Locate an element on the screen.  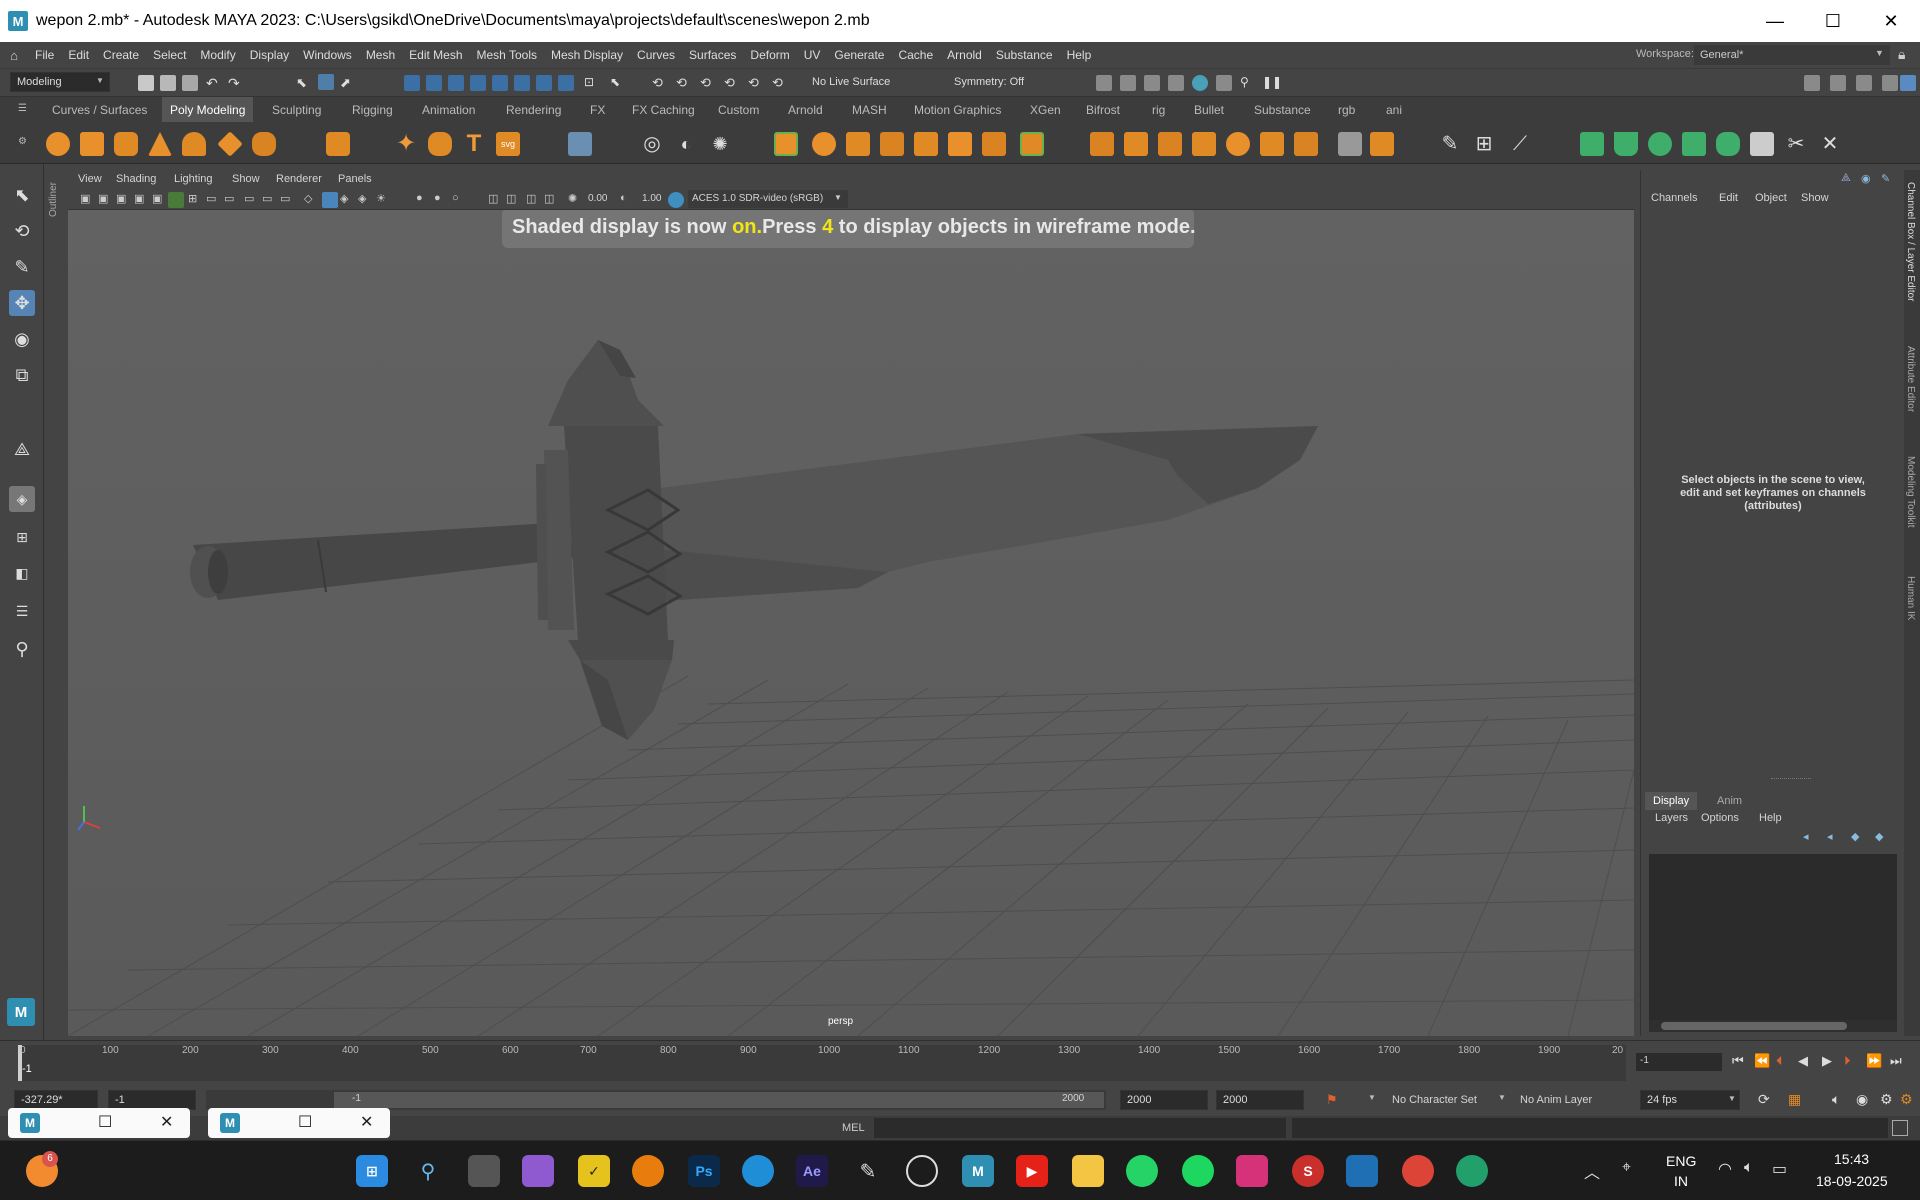
cursor-icon: ⬉ is located at coordinates (618, 83).